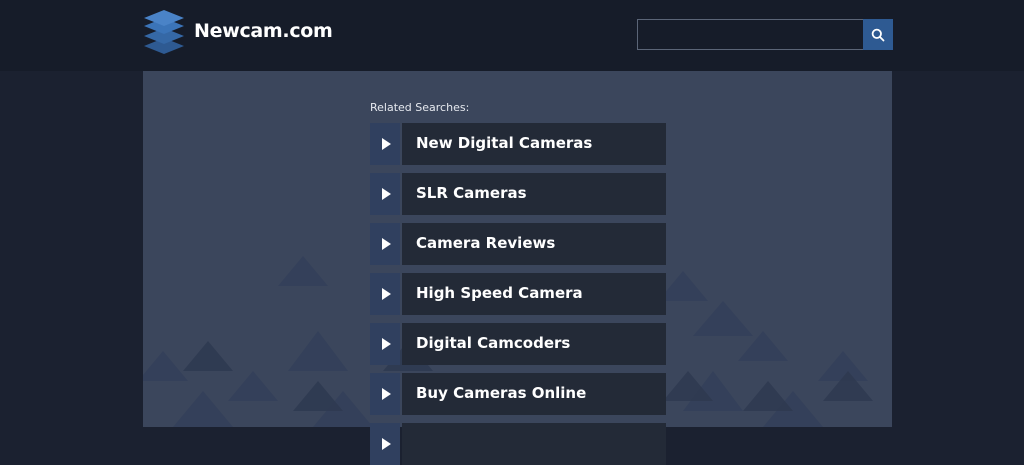  I want to click on related-searches-label: Related Searches:, so click(420, 107).